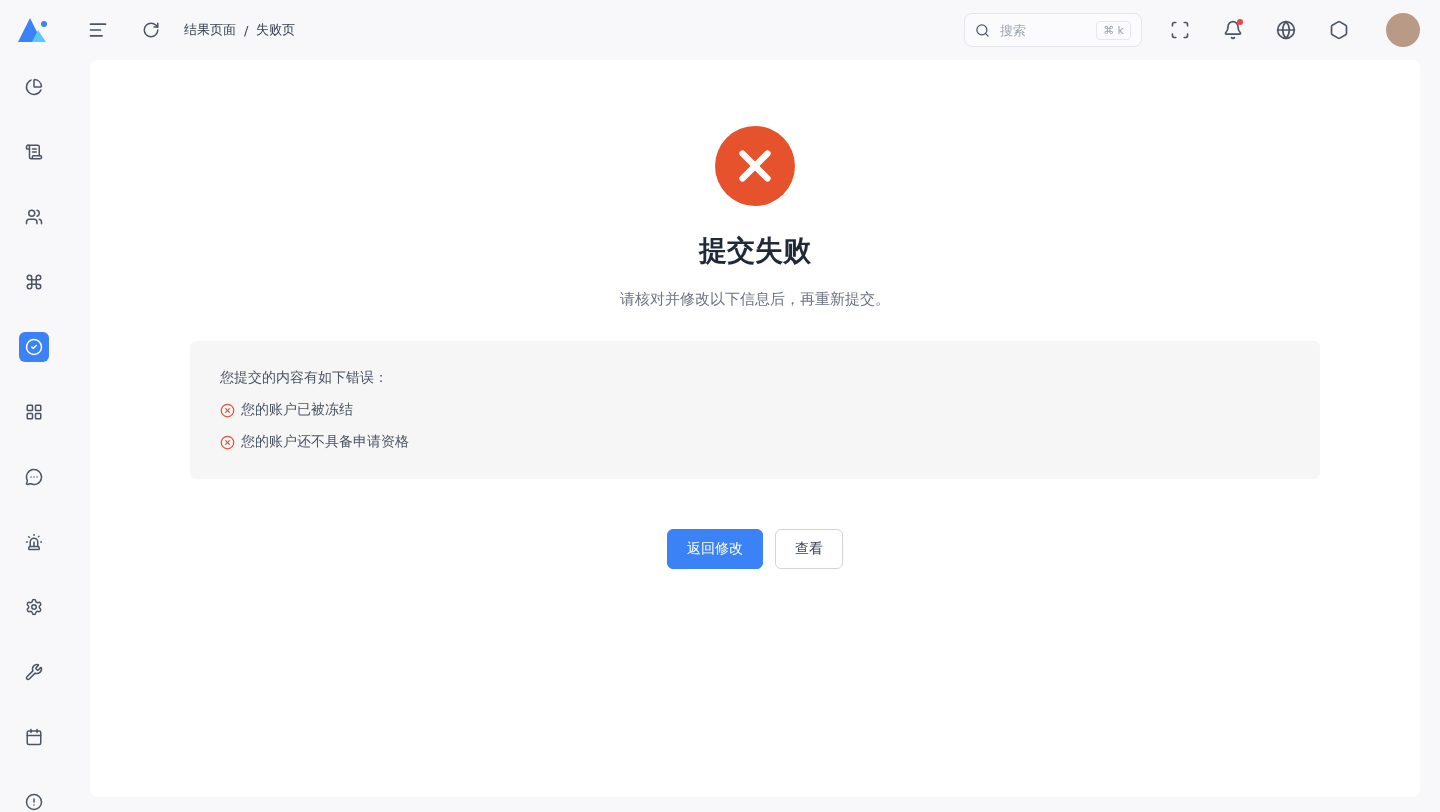  I want to click on search-icon, so click(982, 30).